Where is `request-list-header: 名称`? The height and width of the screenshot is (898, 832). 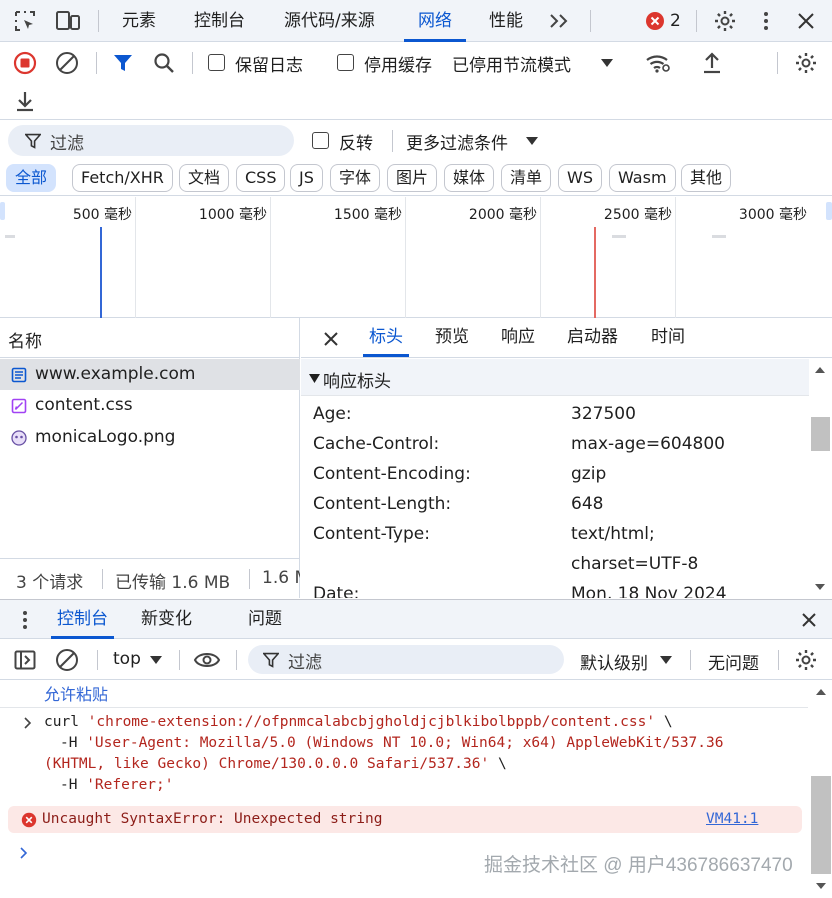
request-list-header: 名称 is located at coordinates (150, 338).